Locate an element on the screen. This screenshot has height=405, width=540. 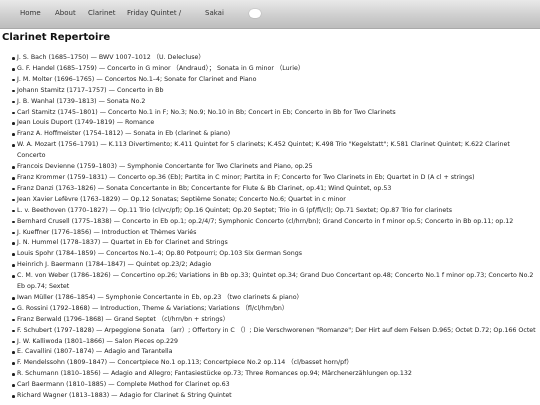
nav-sakai-link: Sakai is located at coordinates (214, 13).